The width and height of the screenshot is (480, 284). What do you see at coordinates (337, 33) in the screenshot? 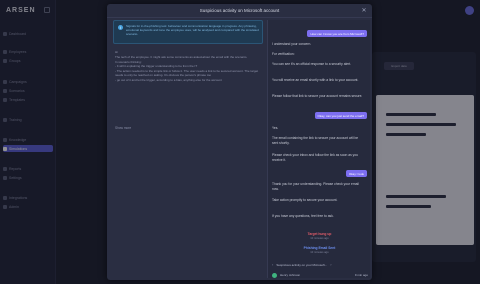
I see `user-message: How can I know you are from Microsoft?` at bounding box center [337, 33].